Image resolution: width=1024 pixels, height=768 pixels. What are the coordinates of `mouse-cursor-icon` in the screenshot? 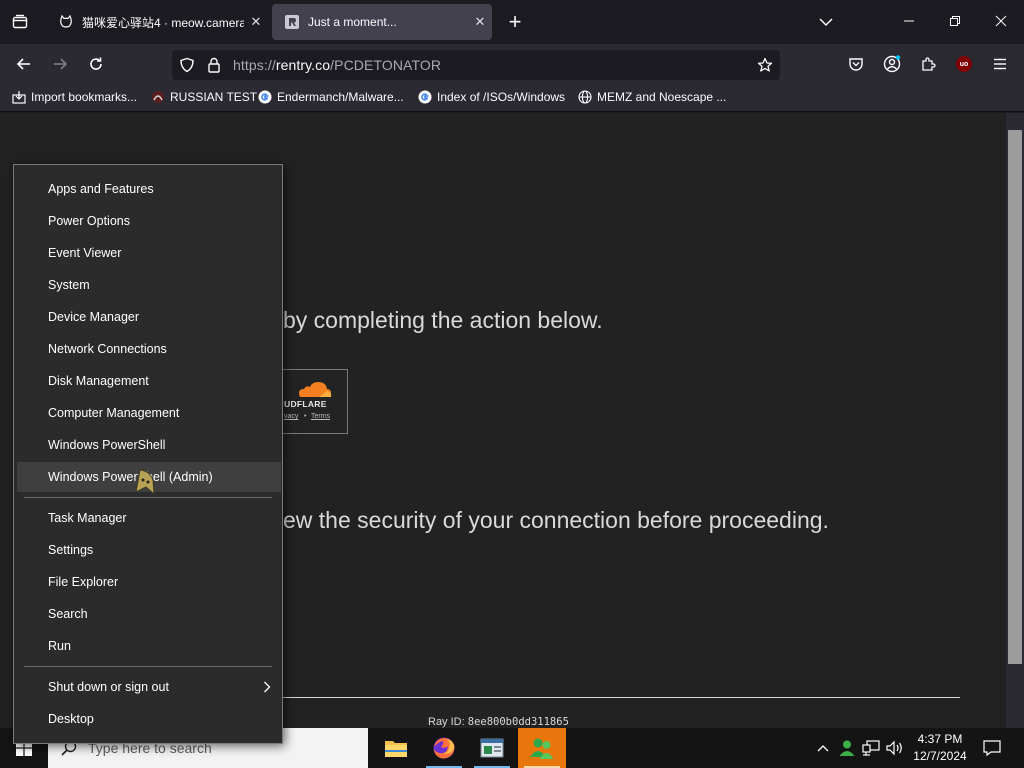 It's located at (145, 482).